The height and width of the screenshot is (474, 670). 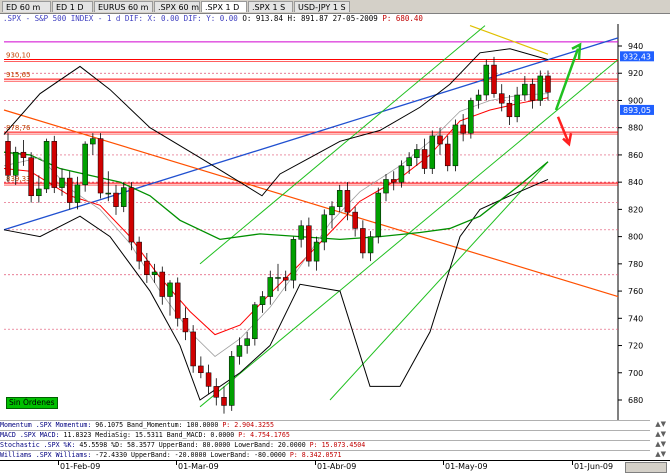 What do you see at coordinates (315, 455) in the screenshot?
I see `indicator-p: P: 8.342.0571` at bounding box center [315, 455].